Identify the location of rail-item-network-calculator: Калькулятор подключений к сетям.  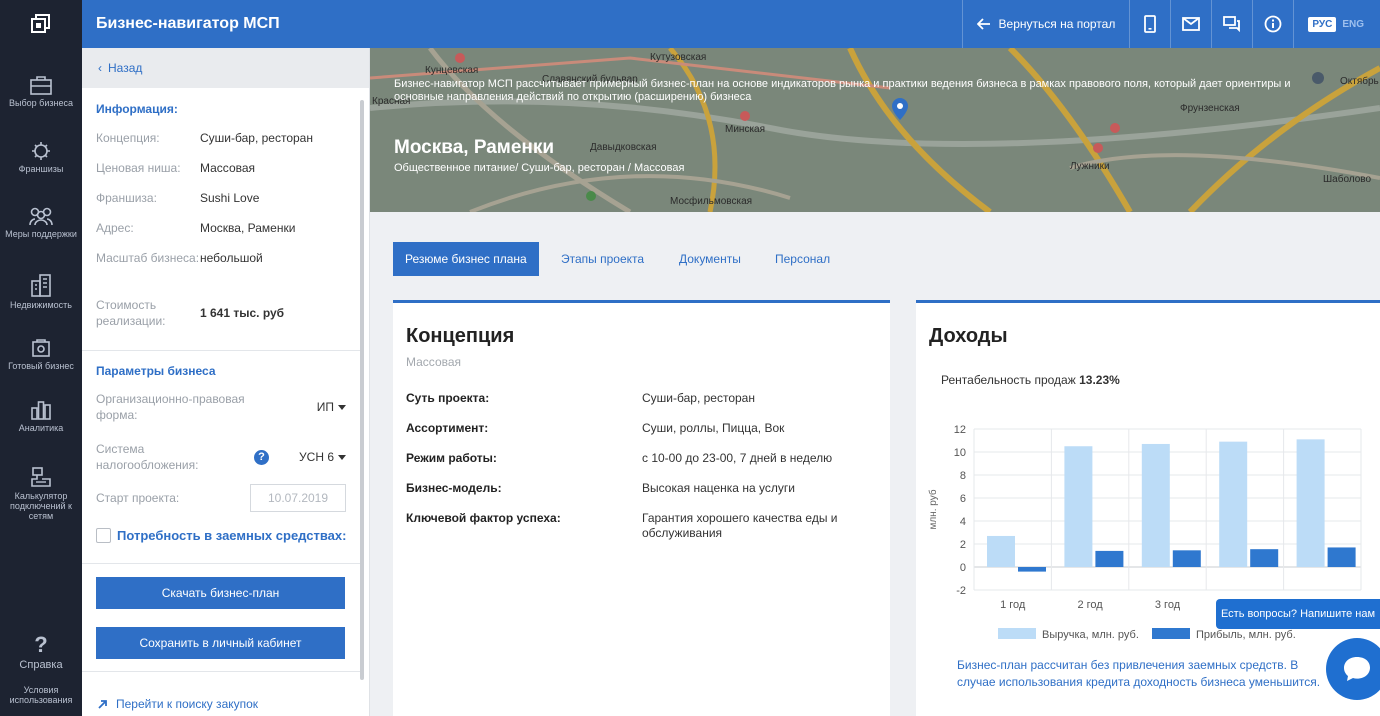
(41, 493).